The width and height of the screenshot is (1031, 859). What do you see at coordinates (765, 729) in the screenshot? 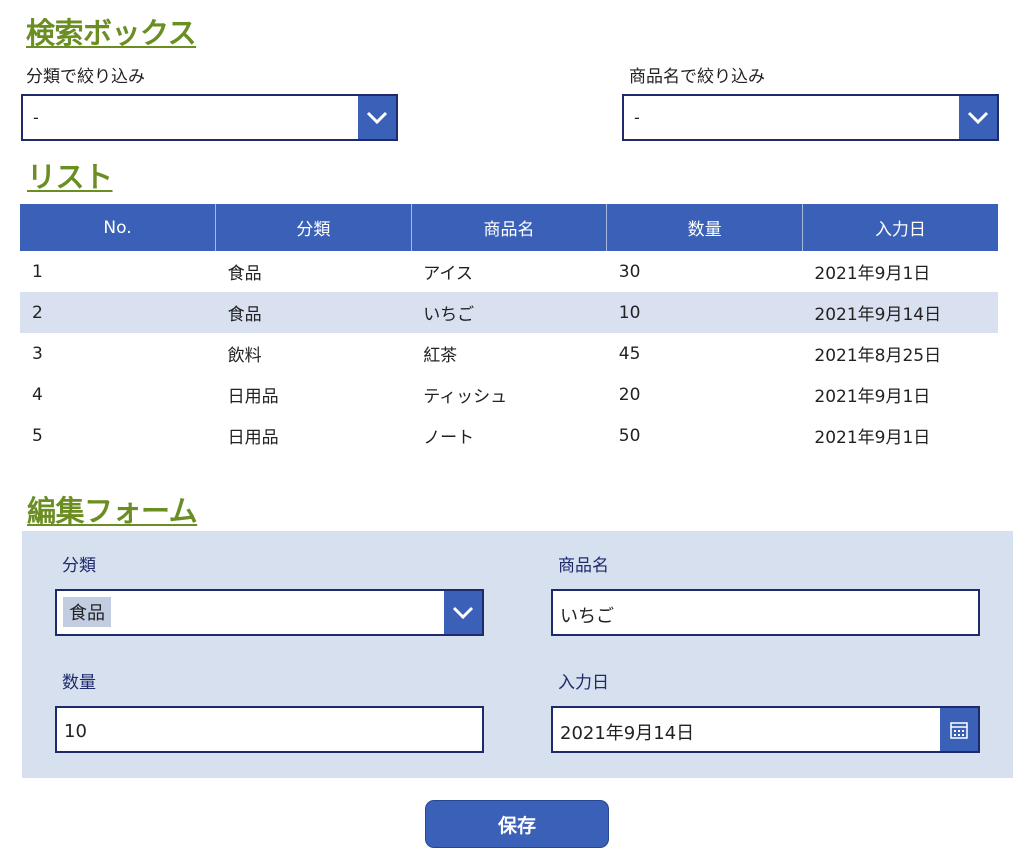
I see `form-date-picker: 2021年9月14日` at bounding box center [765, 729].